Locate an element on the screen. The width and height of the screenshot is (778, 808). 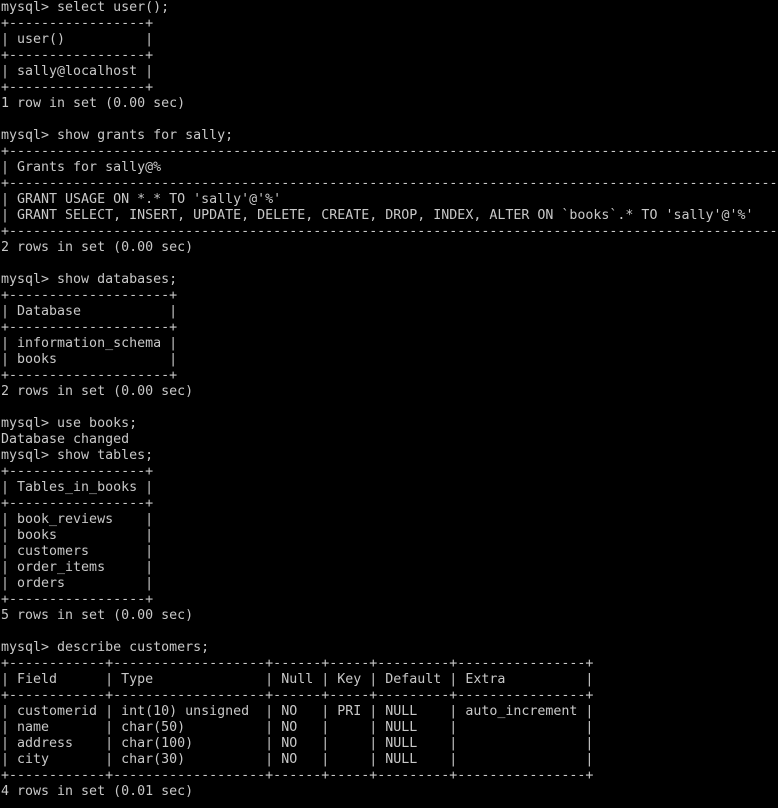
terminal-line: mysql> use books; is located at coordinates (69, 423).